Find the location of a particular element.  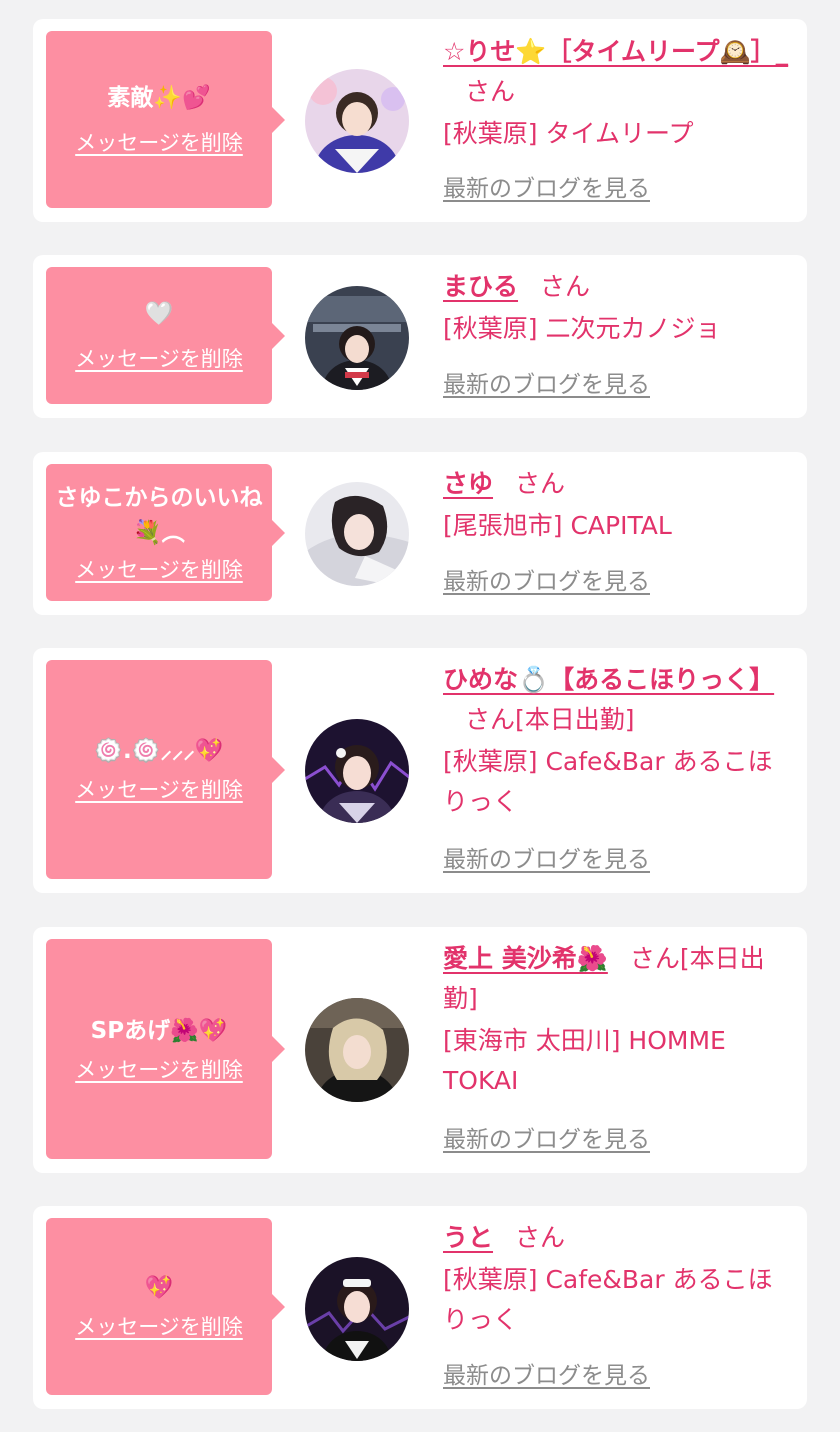

shop-label: [秋葉原] タイムリープ is located at coordinates (568, 133).